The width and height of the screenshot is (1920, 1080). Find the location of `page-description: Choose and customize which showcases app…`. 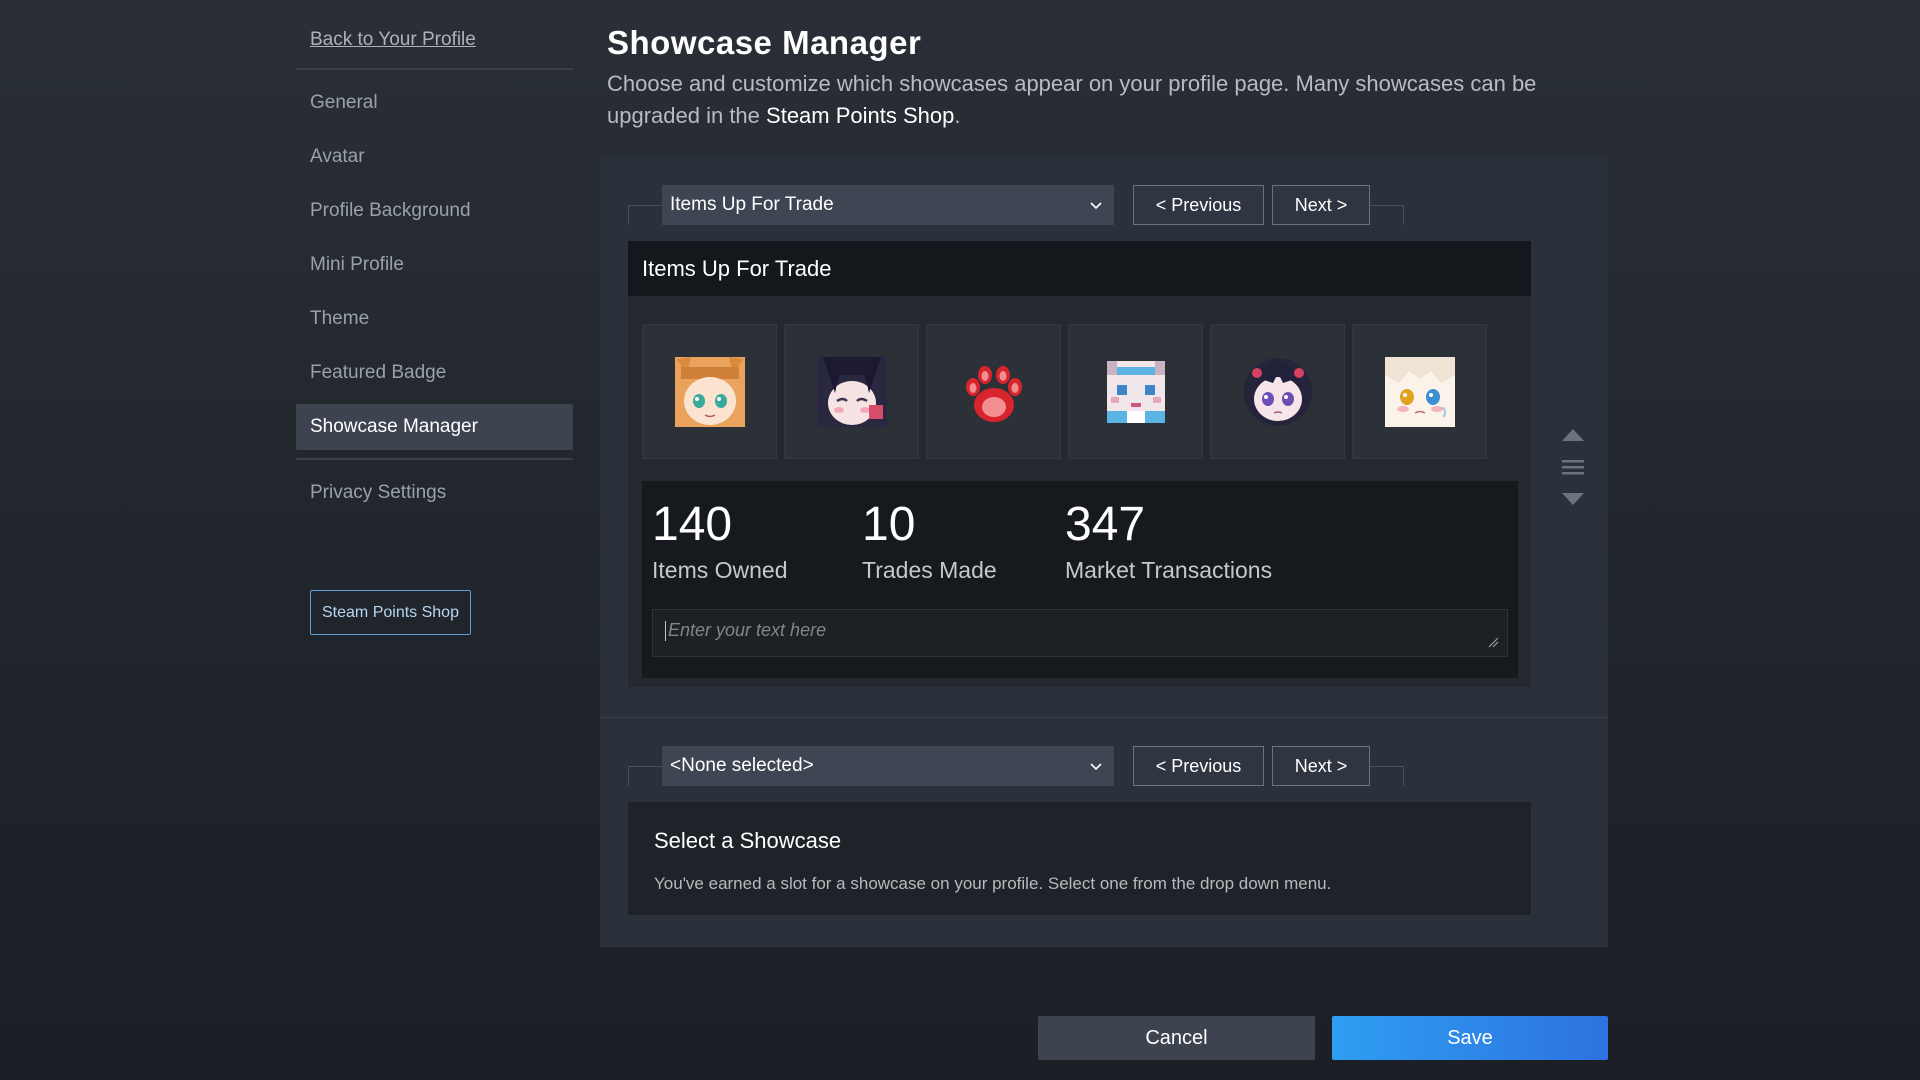

page-description: Choose and customize which showcases app… is located at coordinates (1107, 100).